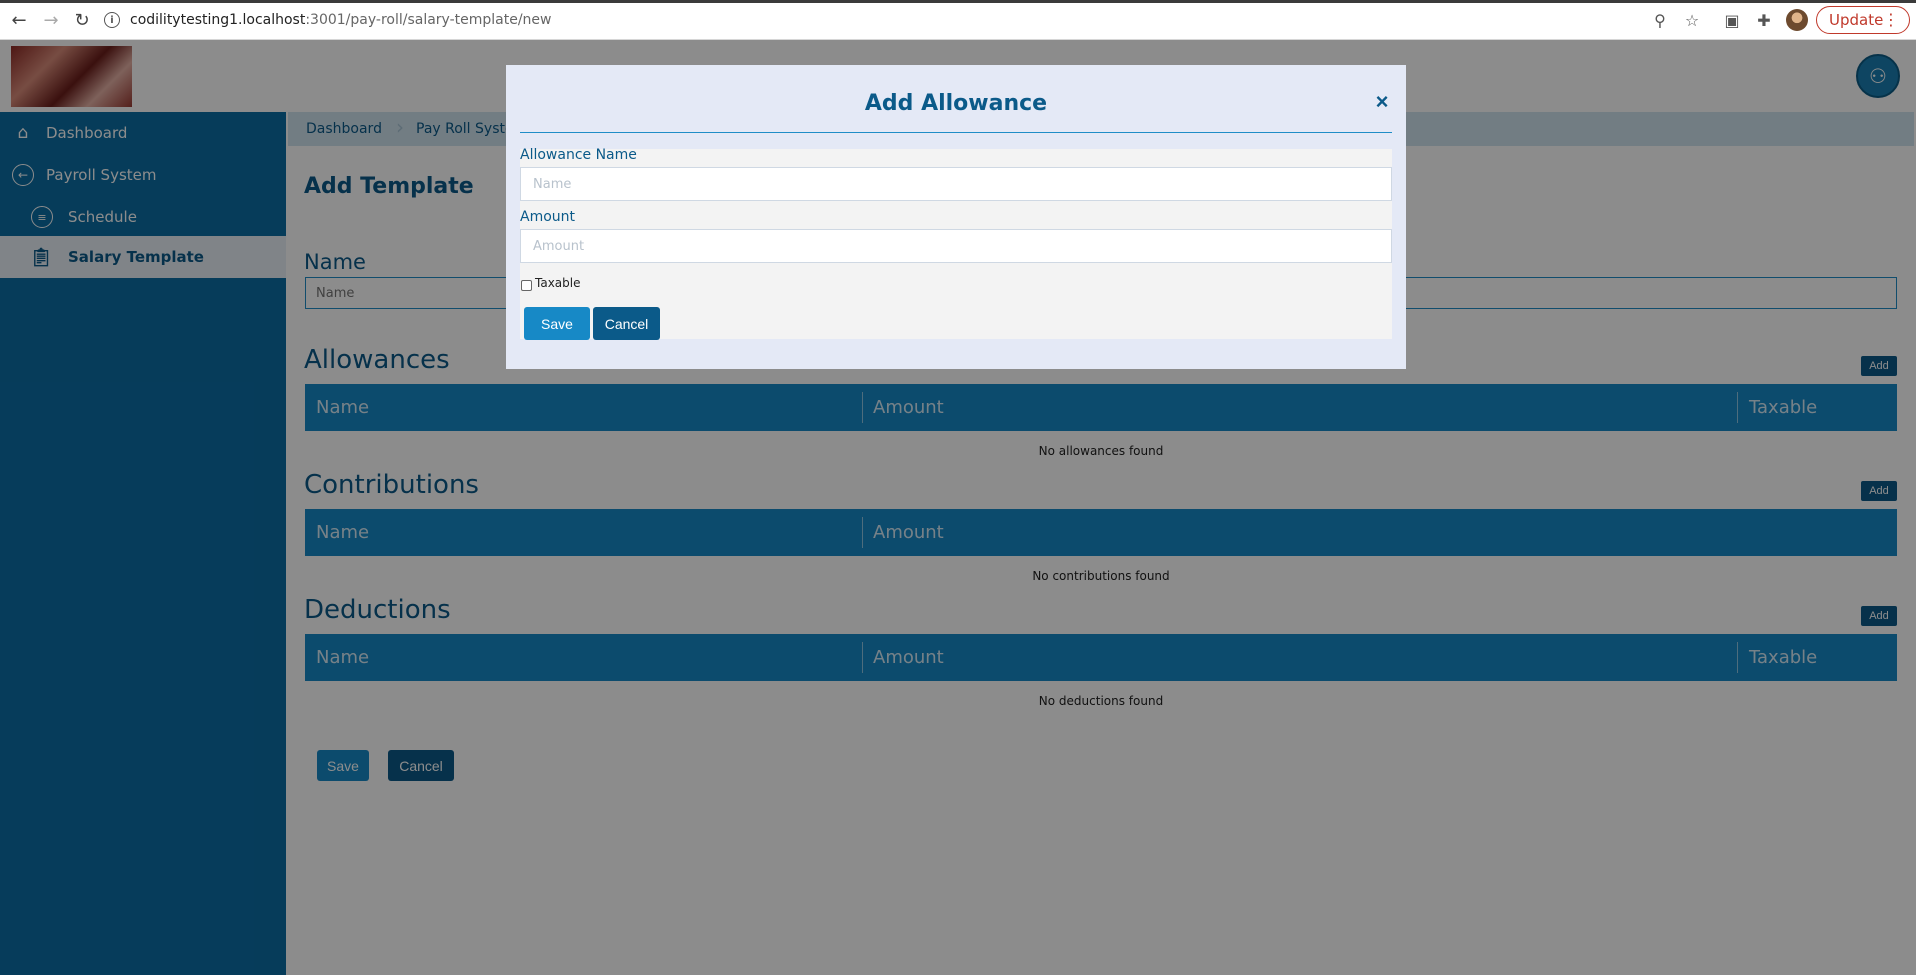 This screenshot has width=1916, height=975. What do you see at coordinates (428, 20) in the screenshot?
I see `url-path: :3001/pay-roll/salary-template/new` at bounding box center [428, 20].